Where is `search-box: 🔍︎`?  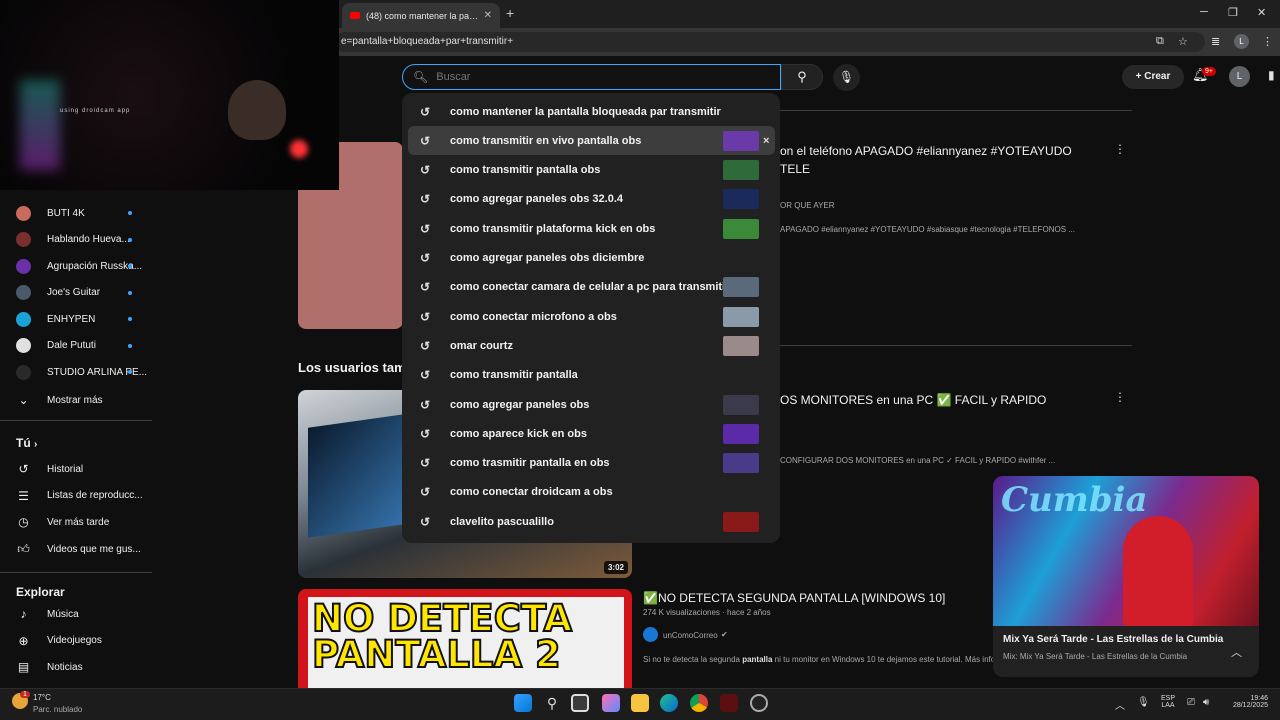 search-box: 🔍︎ is located at coordinates (591, 77).